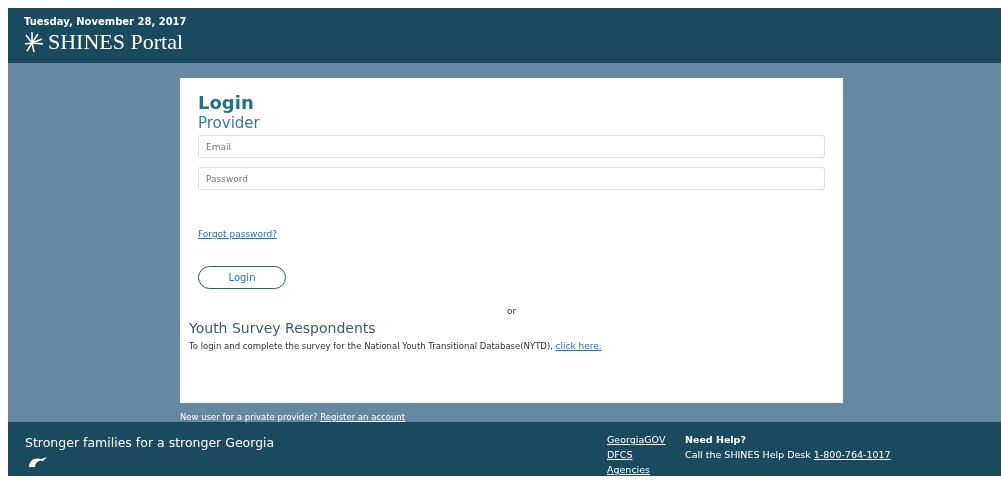 This screenshot has width=1001, height=491. What do you see at coordinates (511, 311) in the screenshot?
I see `or-text: or` at bounding box center [511, 311].